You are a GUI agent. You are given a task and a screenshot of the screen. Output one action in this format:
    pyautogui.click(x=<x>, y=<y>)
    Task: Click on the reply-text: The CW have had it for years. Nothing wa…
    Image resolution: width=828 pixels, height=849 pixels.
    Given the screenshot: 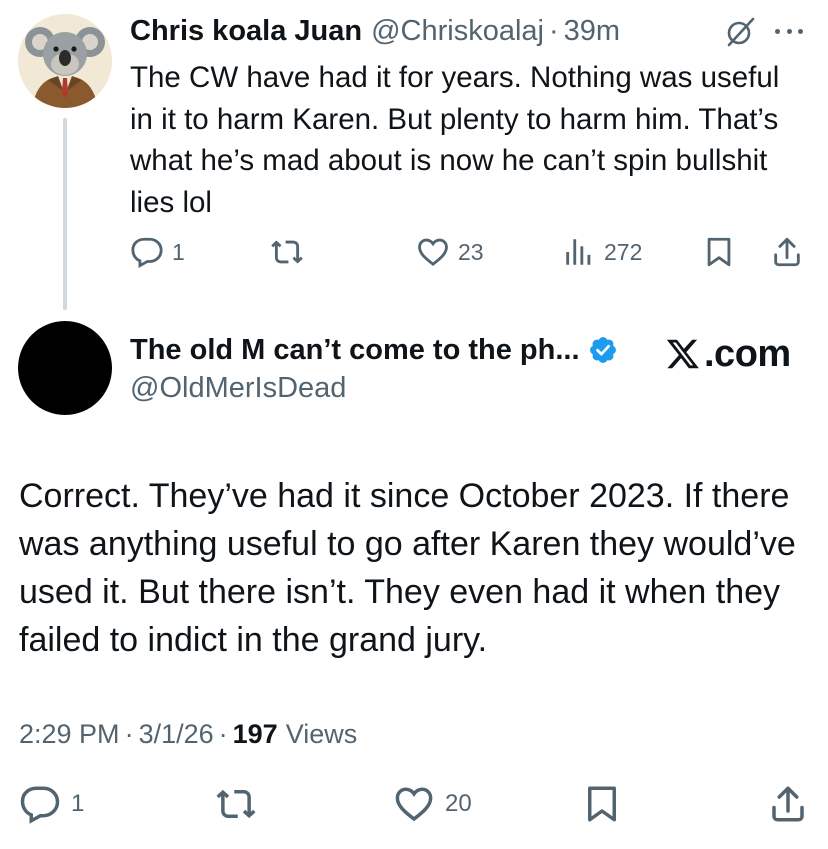 What is the action you would take?
    pyautogui.click(x=455, y=140)
    